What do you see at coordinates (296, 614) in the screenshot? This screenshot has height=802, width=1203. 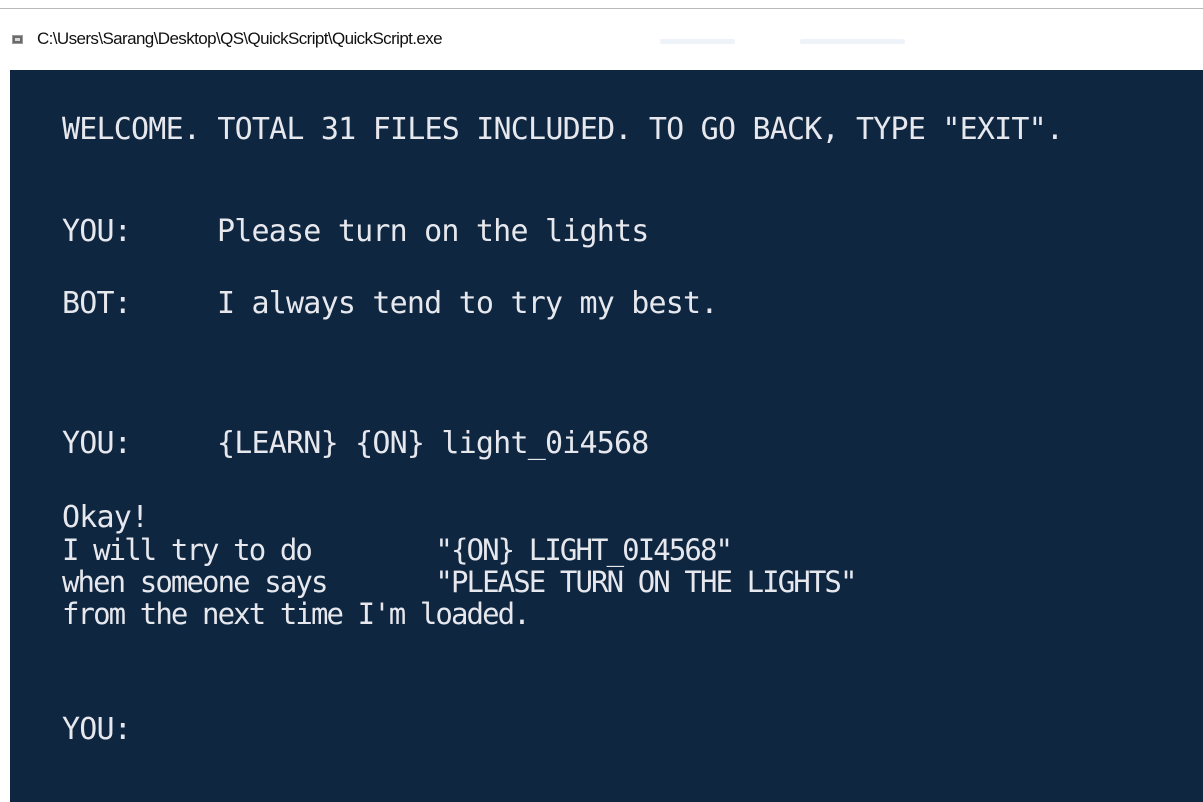 I see `learn-response-line: from the next time I'm loaded.` at bounding box center [296, 614].